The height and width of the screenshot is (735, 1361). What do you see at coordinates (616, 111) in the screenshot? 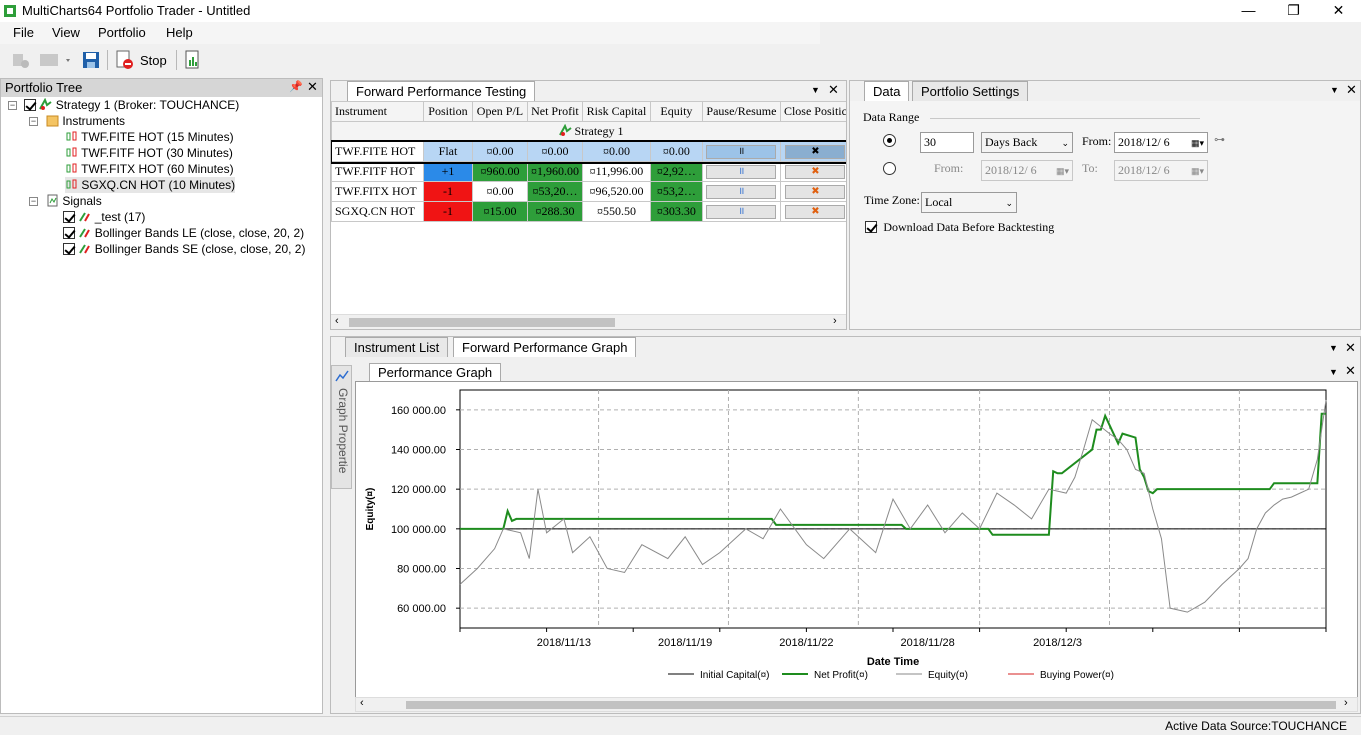
I see `col-risk-capital: Risk Capital` at bounding box center [616, 111].